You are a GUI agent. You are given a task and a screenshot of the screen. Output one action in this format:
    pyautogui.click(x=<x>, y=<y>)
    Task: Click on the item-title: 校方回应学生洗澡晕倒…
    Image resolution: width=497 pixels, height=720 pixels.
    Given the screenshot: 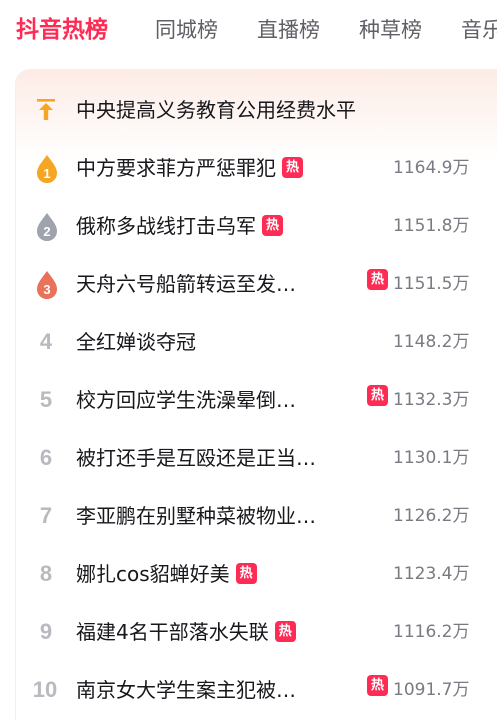 What is the action you would take?
    pyautogui.click(x=186, y=400)
    